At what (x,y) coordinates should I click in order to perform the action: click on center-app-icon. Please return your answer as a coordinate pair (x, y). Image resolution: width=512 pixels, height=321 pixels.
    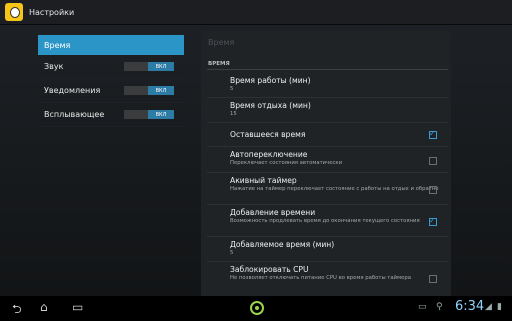
    Looking at the image, I should click on (257, 308).